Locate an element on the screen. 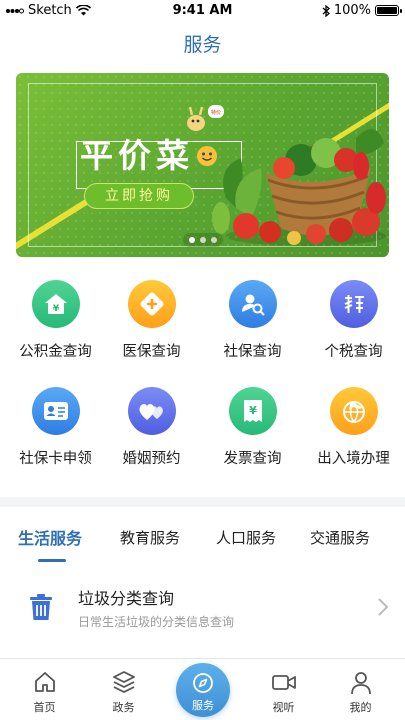 The width and height of the screenshot is (405, 720). medical-insurance-icon is located at coordinates (151, 304).